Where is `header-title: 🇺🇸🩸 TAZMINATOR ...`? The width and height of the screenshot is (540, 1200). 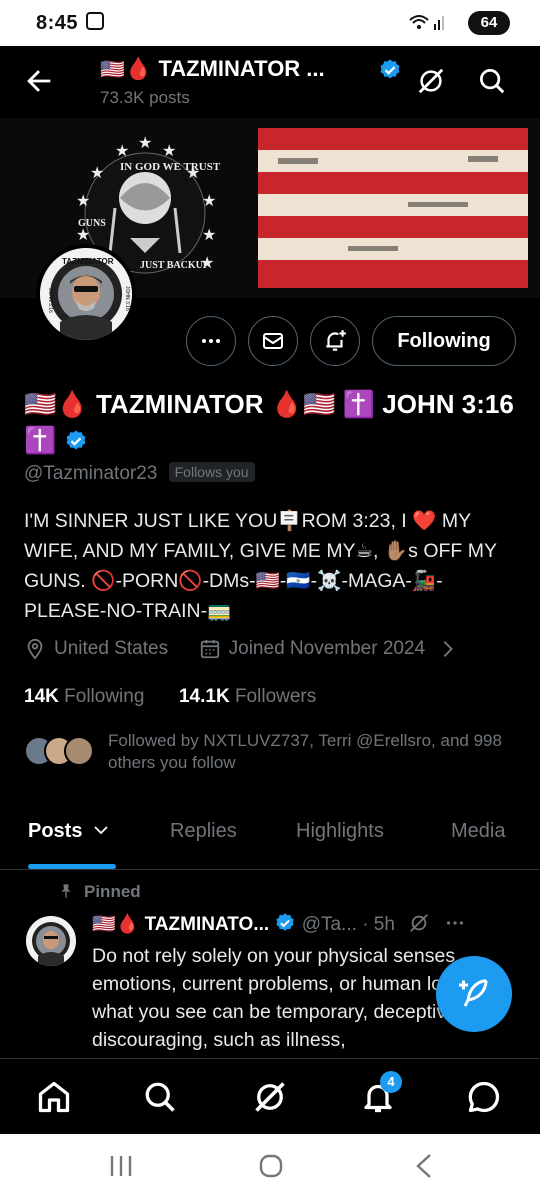
header-title: 🇺🇸🩸 TAZMINATOR ... is located at coordinates (212, 69).